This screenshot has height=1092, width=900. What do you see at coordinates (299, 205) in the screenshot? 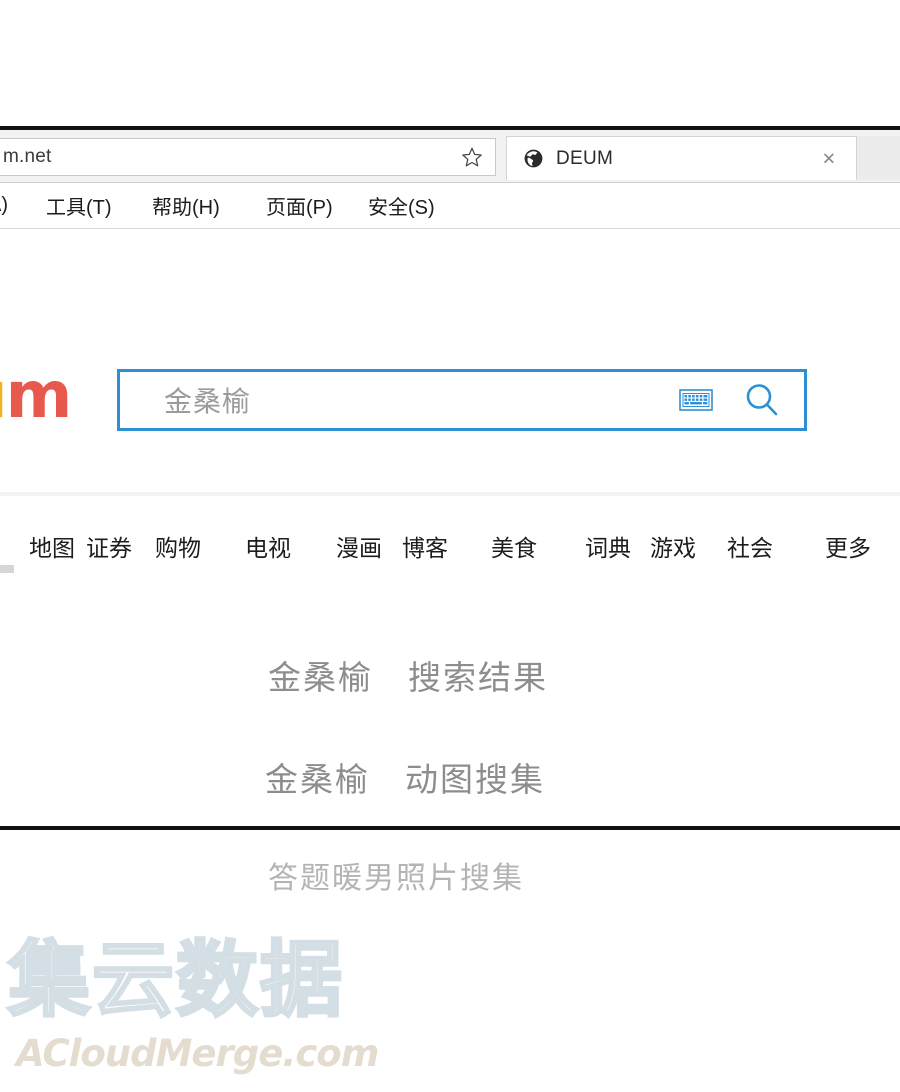
I see `menu-item-page: 页面(P)` at bounding box center [299, 205].